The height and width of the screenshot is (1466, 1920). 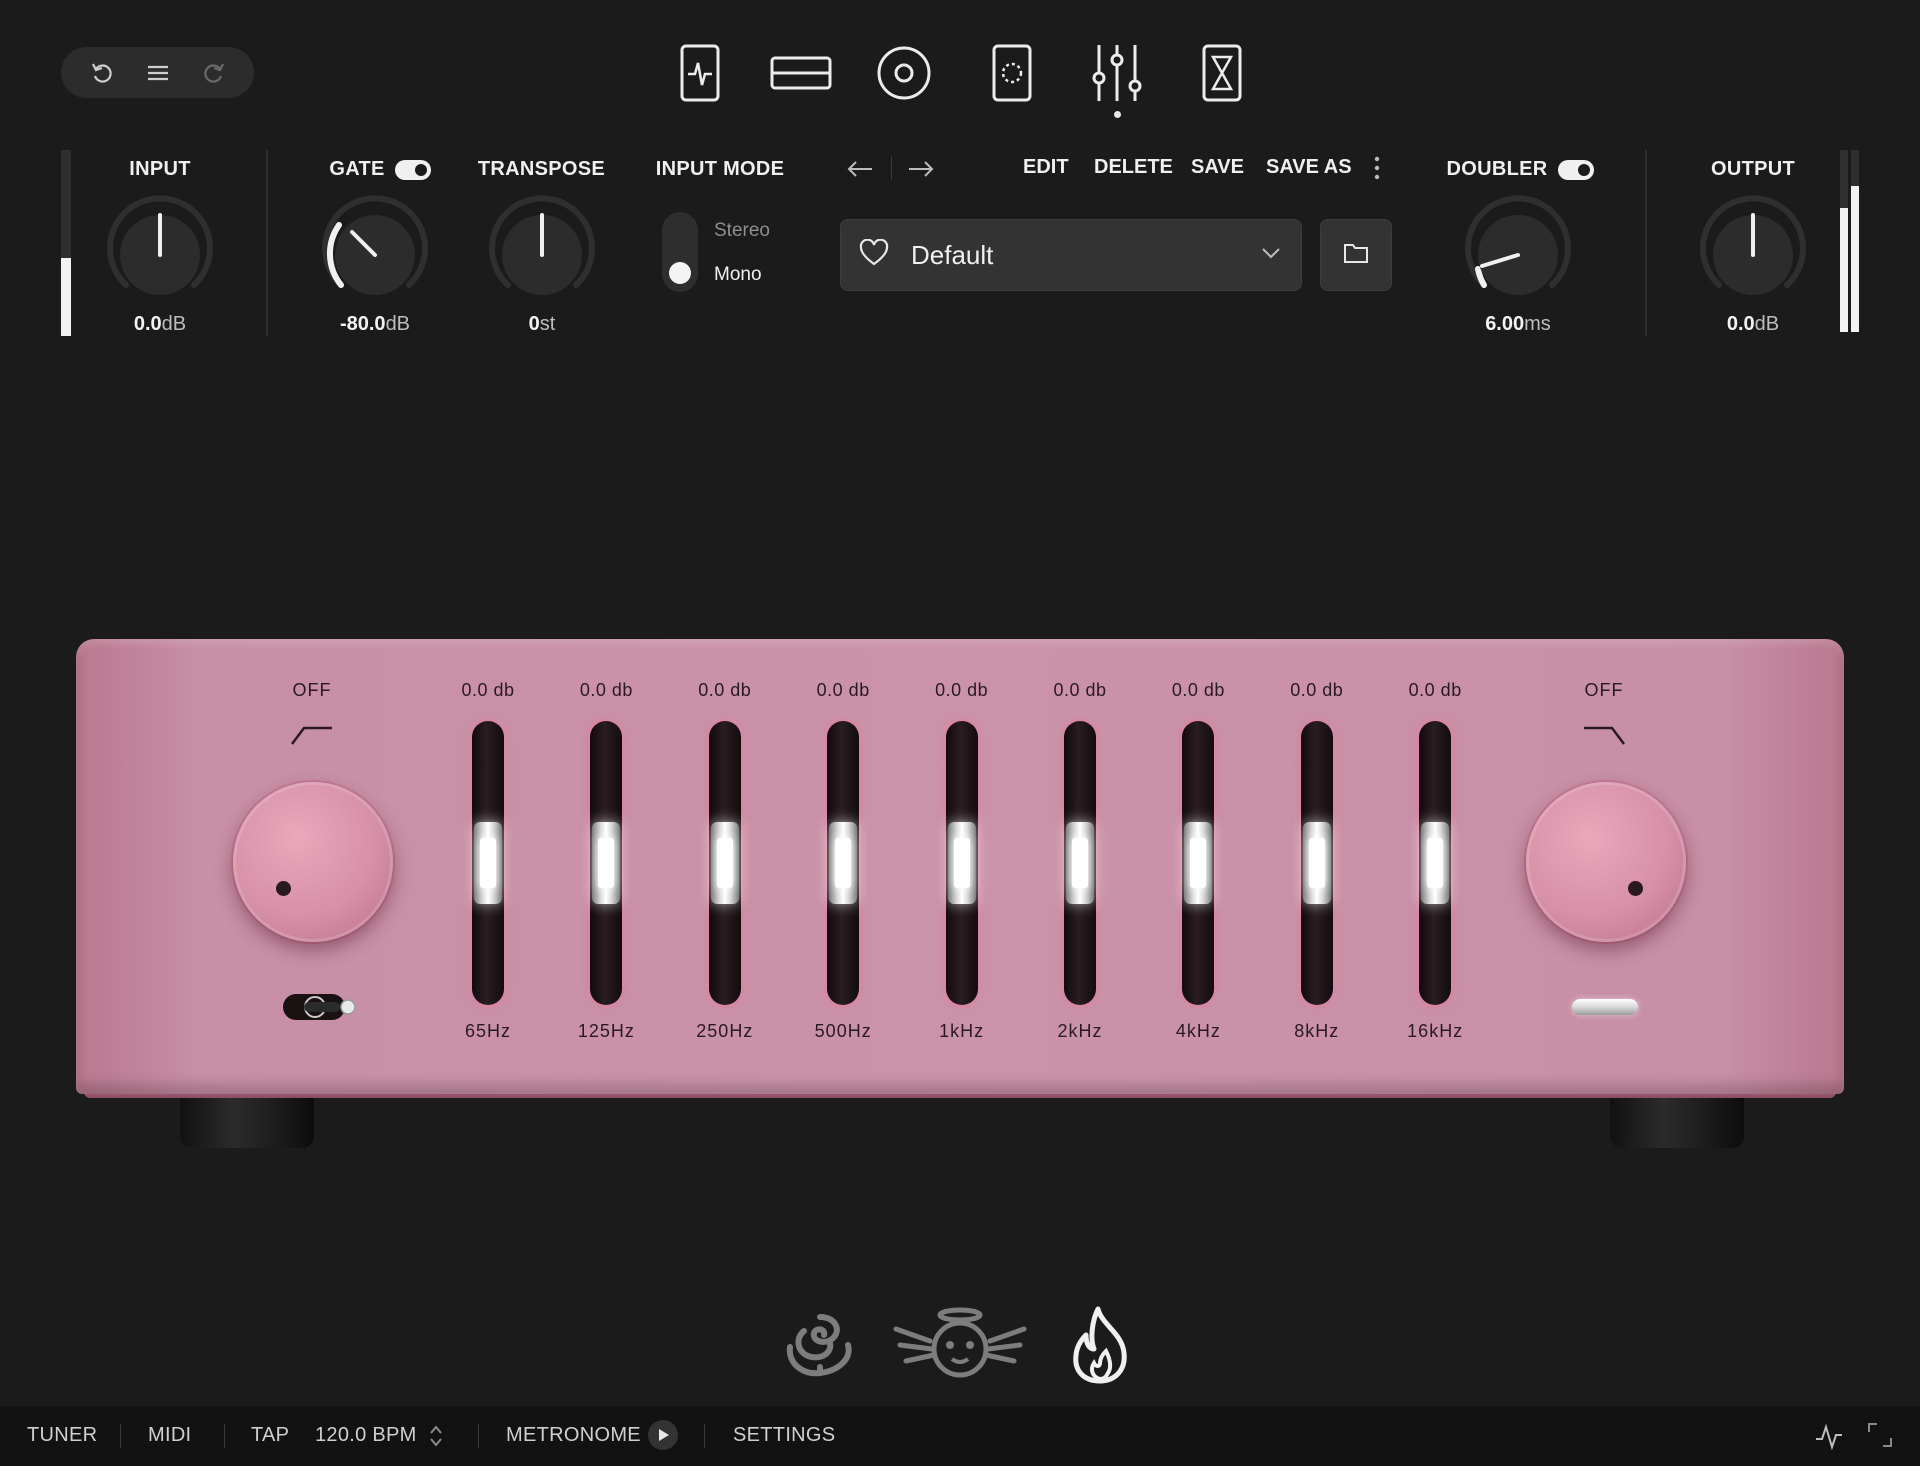 I want to click on tuner-button: TUNER, so click(x=62, y=1435).